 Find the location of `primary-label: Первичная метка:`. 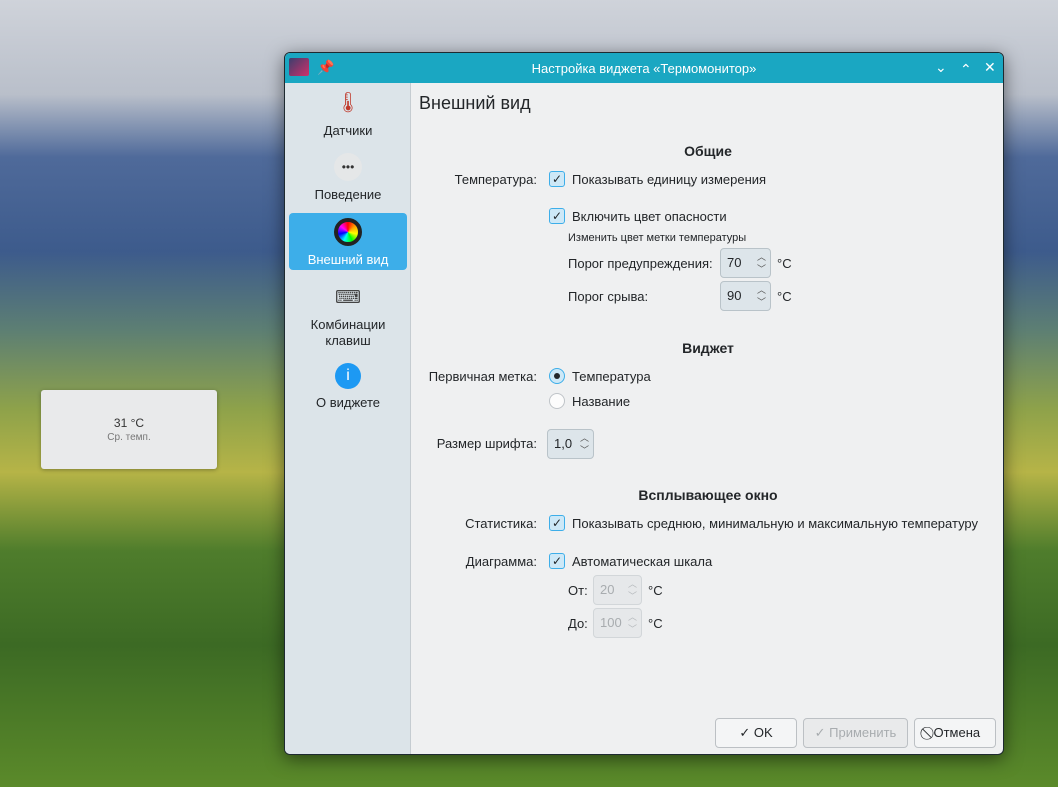

primary-label: Первичная метка: is located at coordinates (482, 376).